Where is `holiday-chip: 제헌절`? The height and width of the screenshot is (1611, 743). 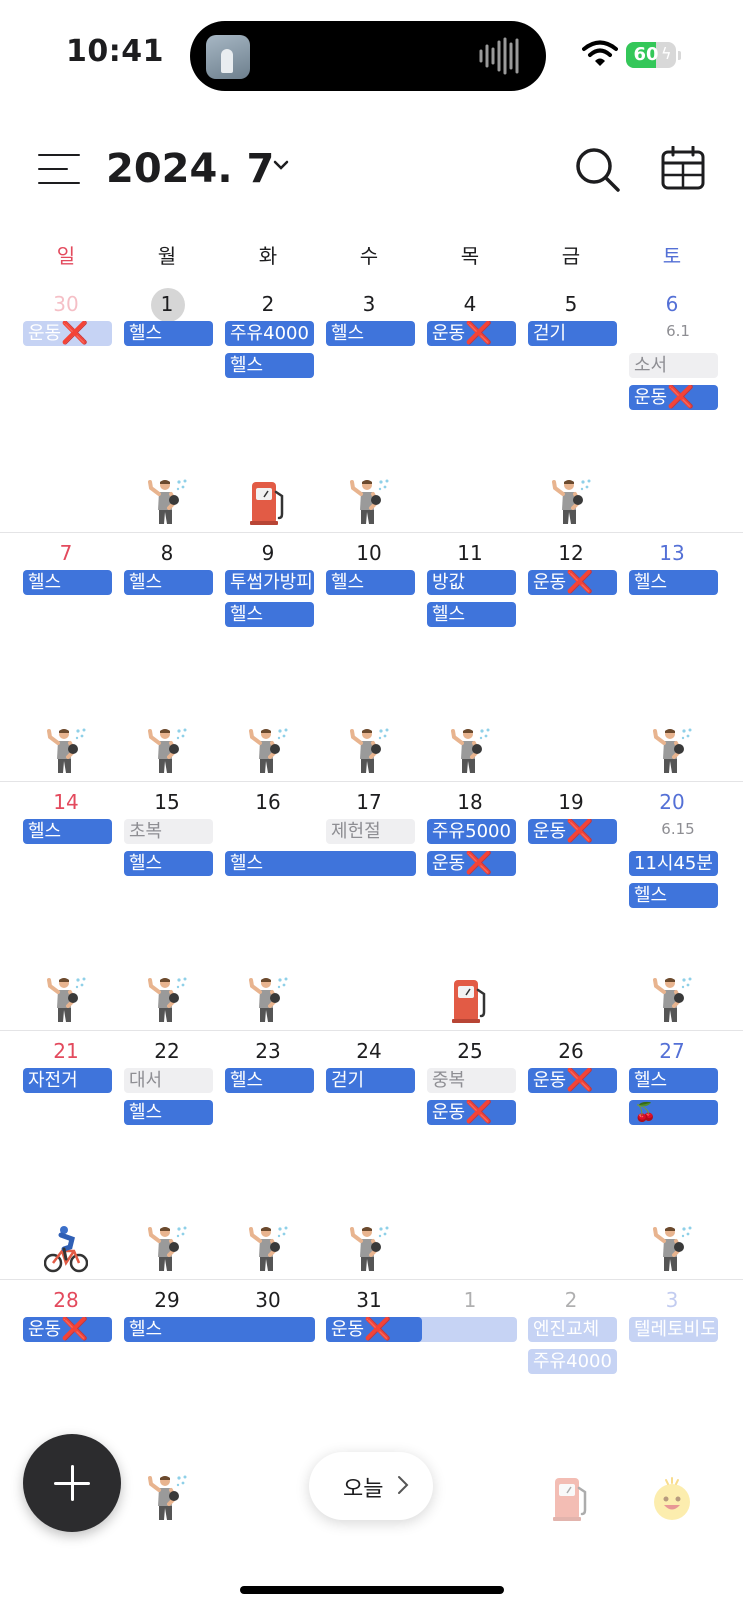
holiday-chip: 제헌절 is located at coordinates (370, 831).